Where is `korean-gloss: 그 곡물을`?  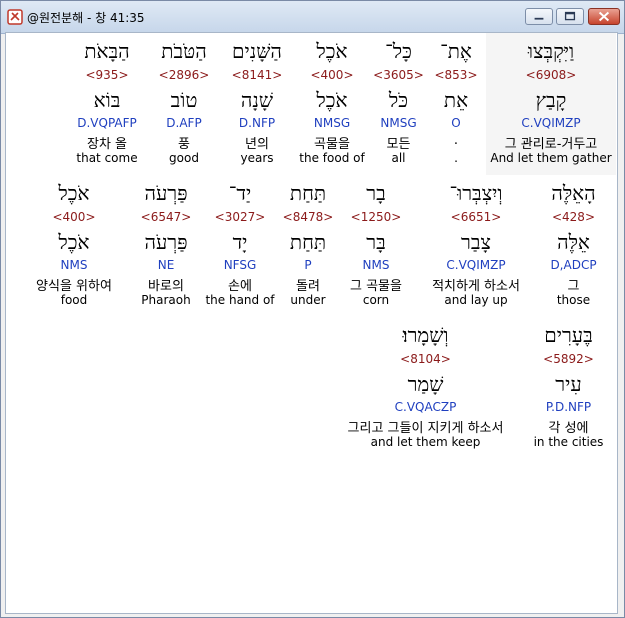 korean-gloss: 그 곡물을 is located at coordinates (376, 286).